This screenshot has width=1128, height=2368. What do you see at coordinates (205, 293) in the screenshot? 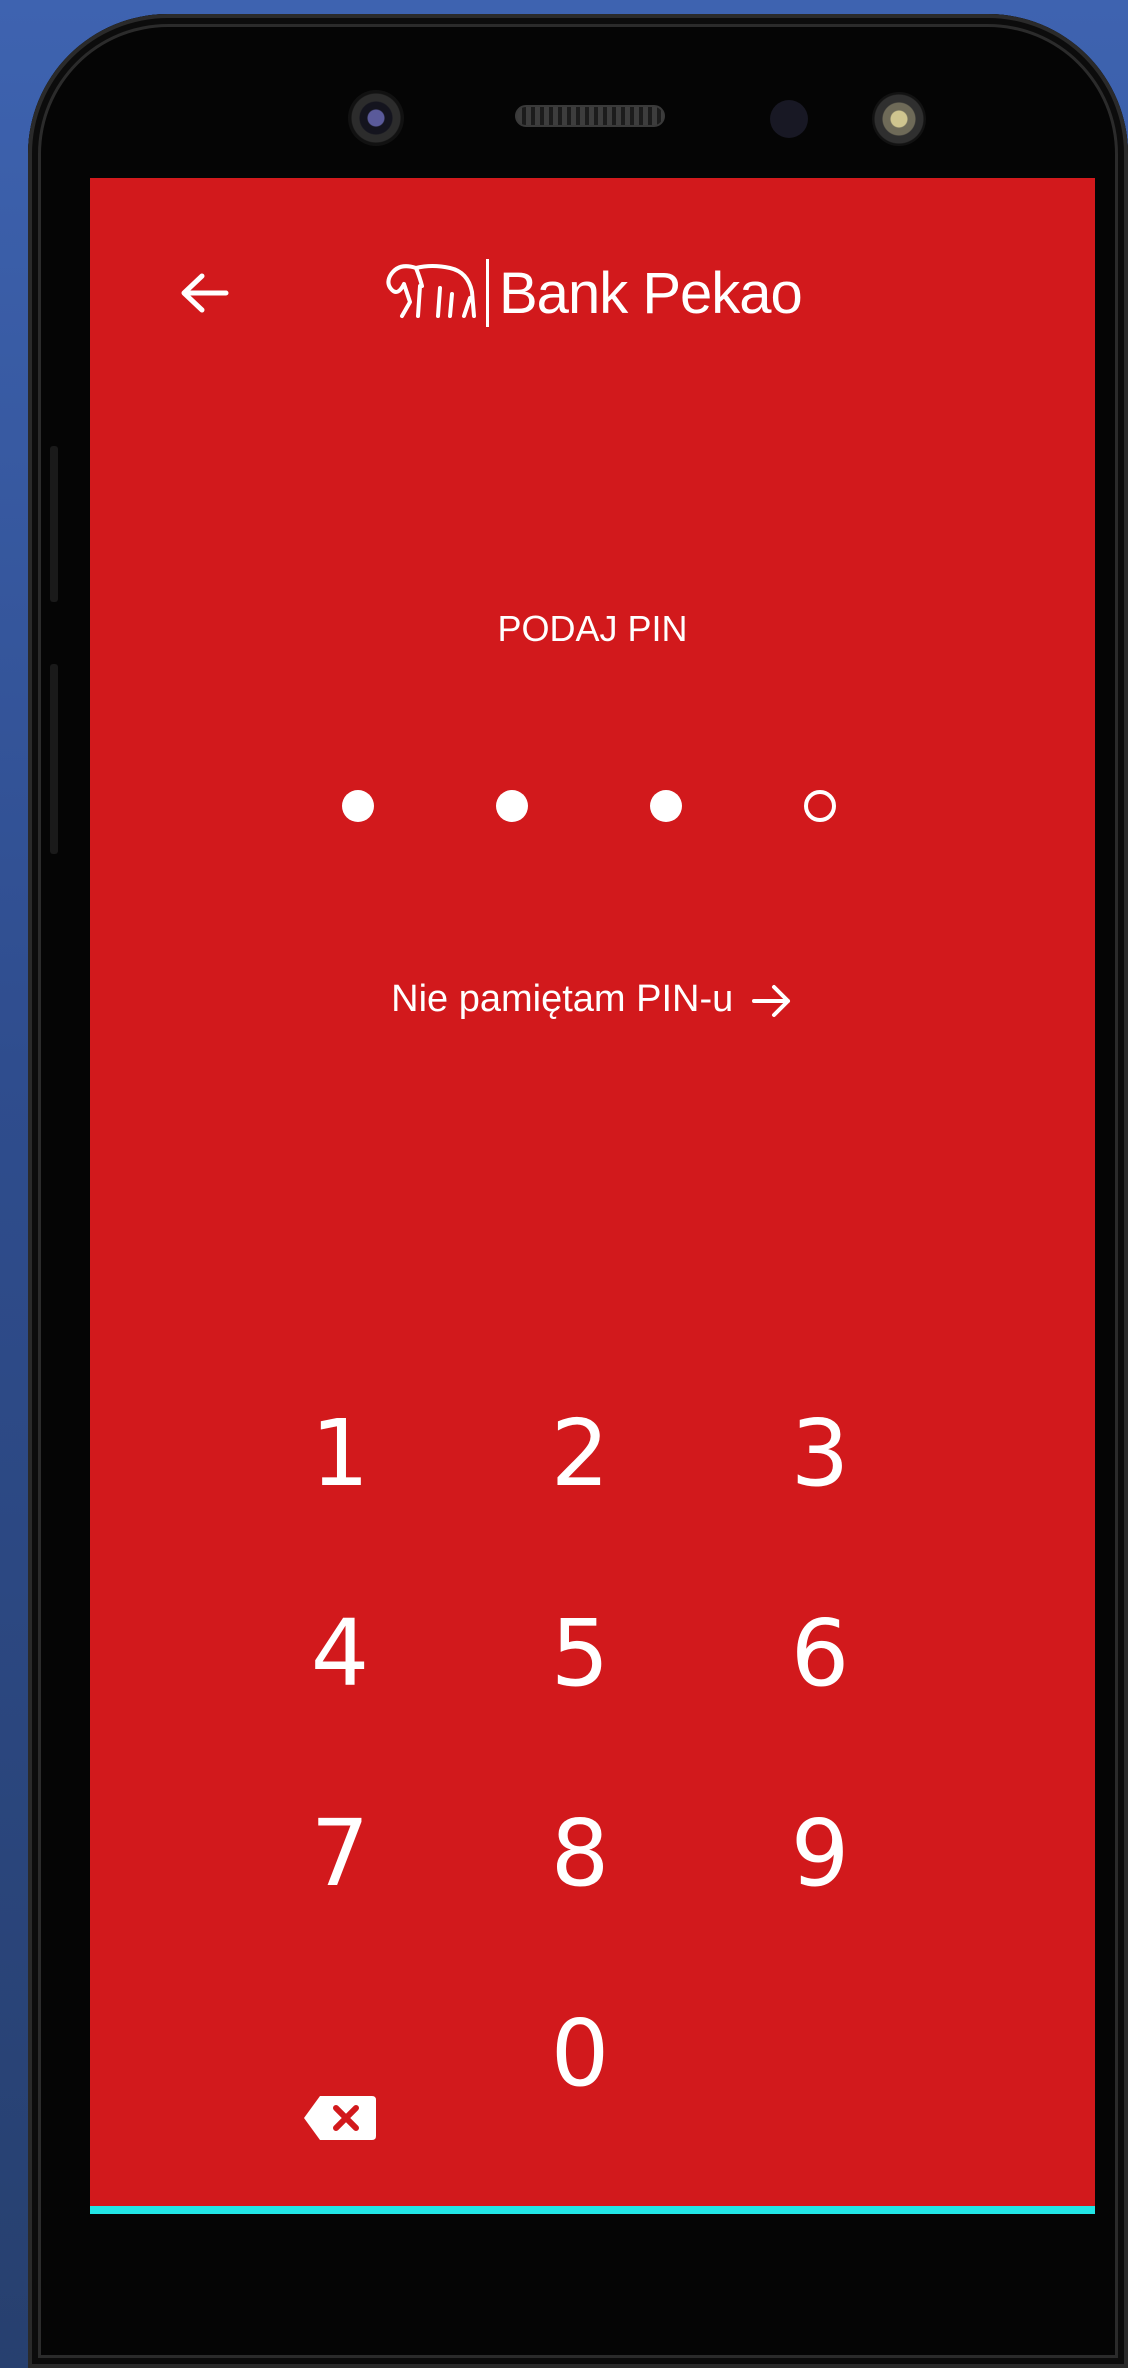
I see `back-arrow-icon` at bounding box center [205, 293].